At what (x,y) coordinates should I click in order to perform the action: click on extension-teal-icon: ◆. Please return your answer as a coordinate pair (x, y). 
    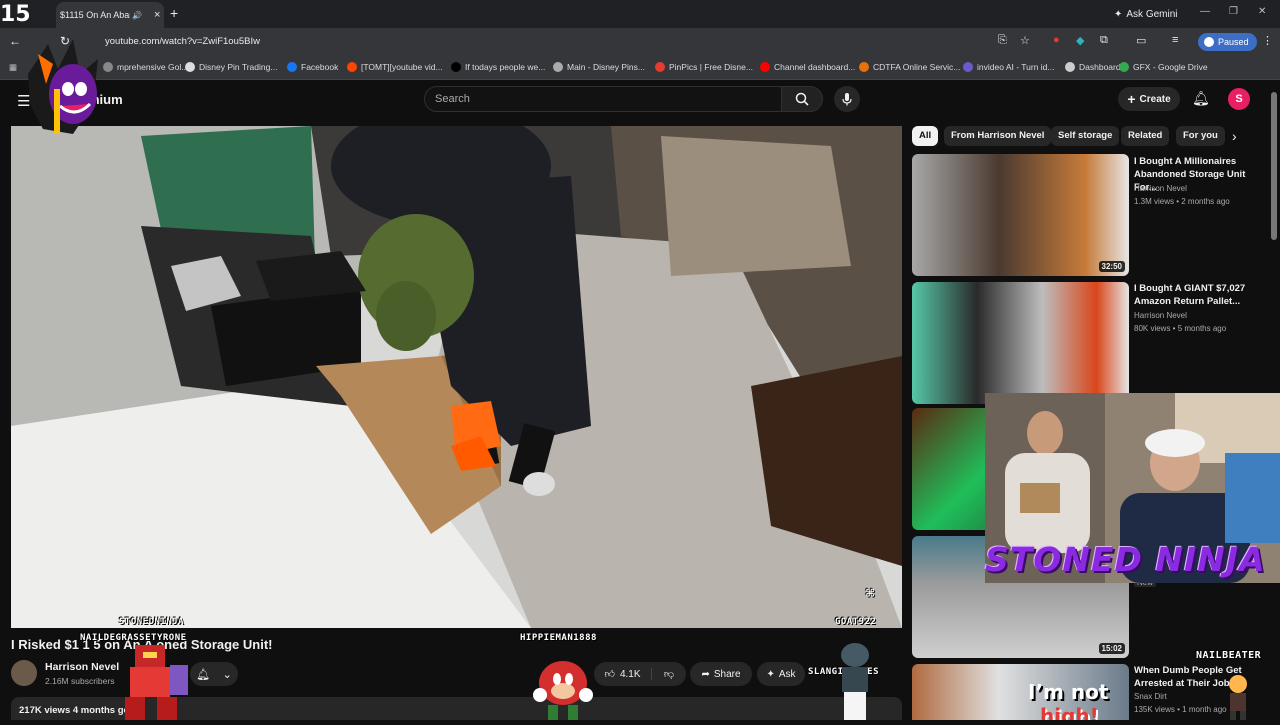
    Looking at the image, I should click on (1080, 40).